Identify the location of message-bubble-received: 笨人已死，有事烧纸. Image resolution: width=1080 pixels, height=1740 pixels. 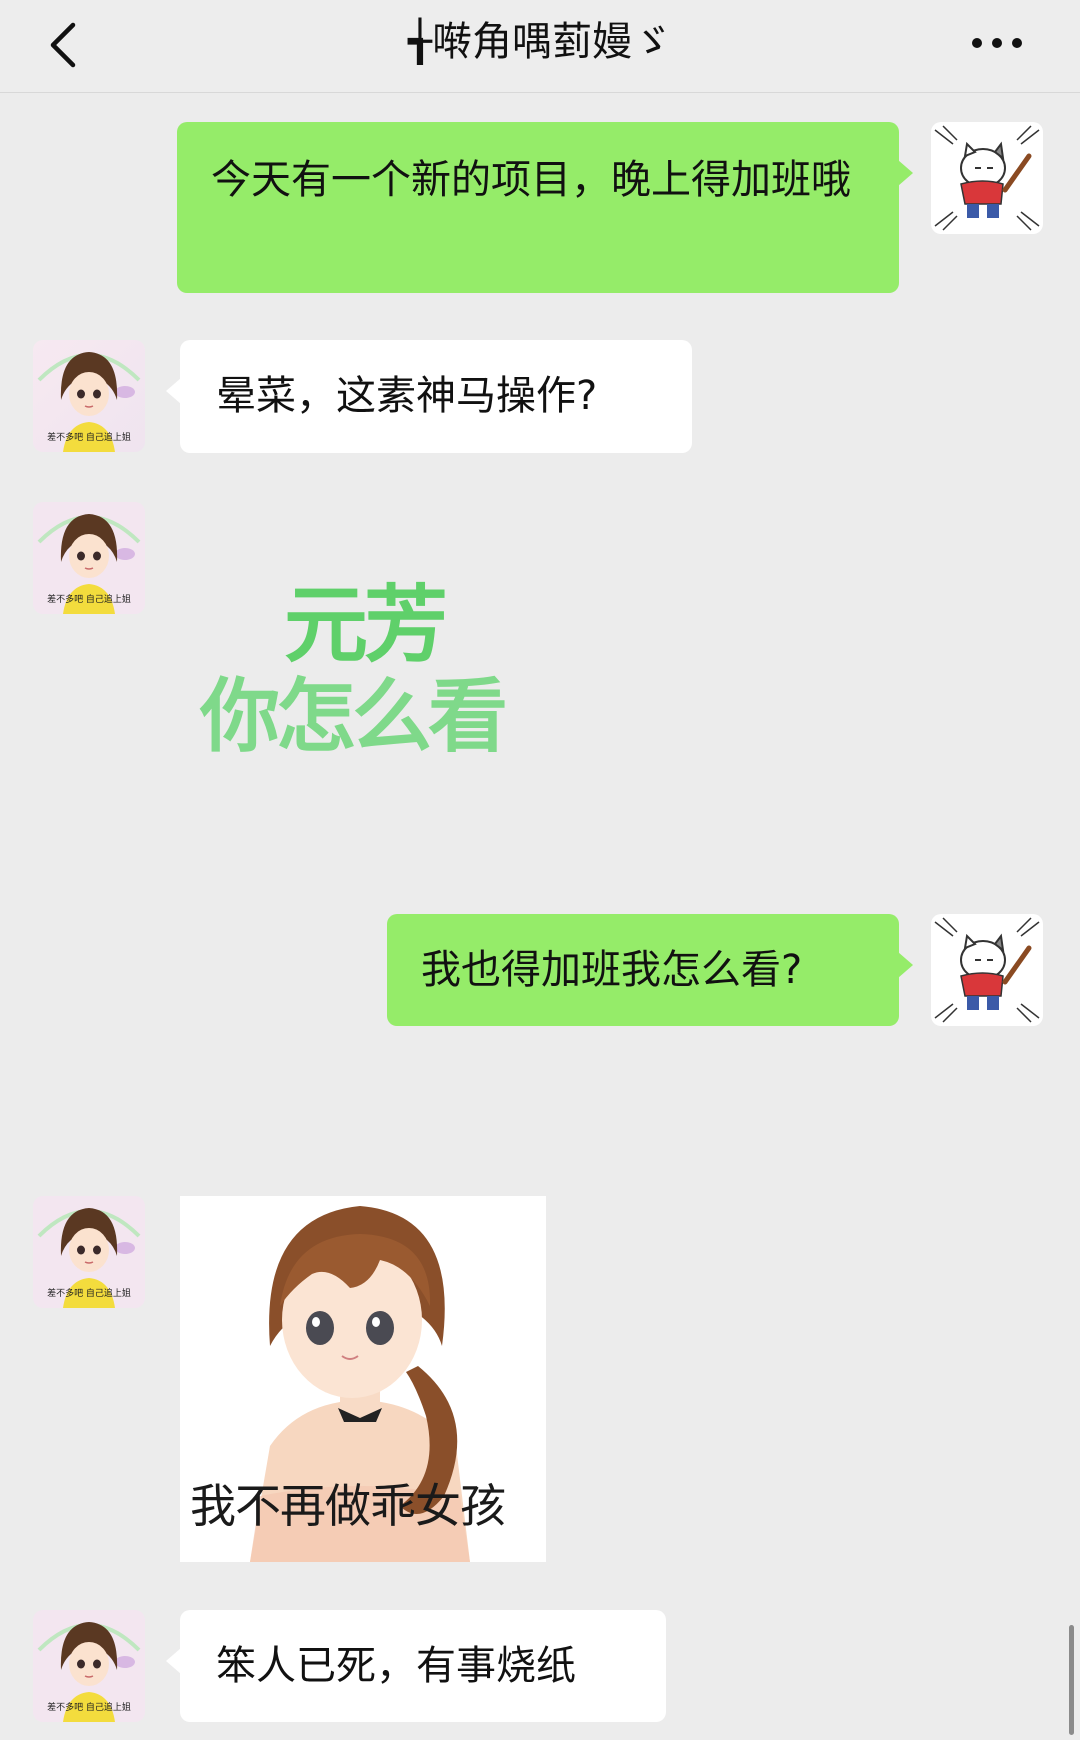
(416, 1666).